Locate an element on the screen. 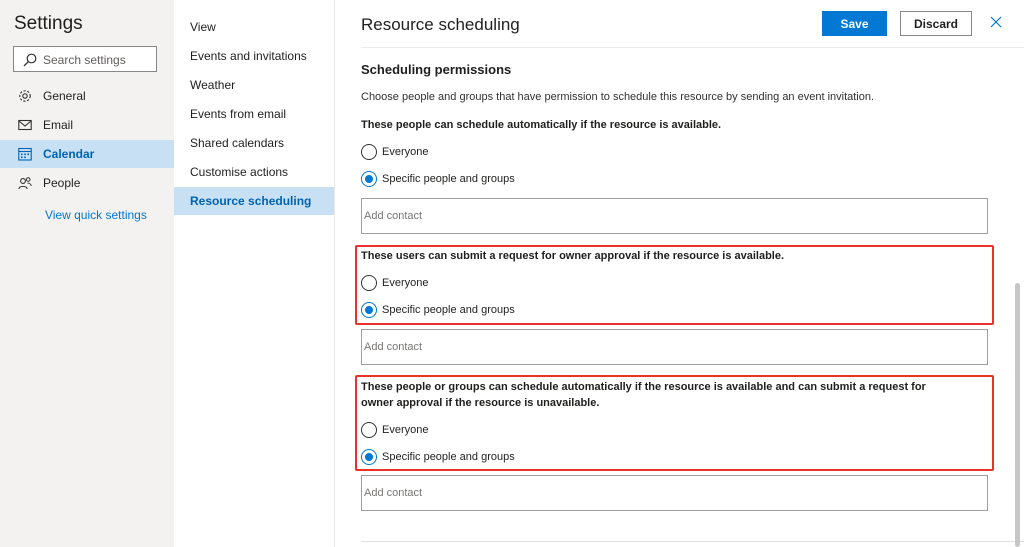 The image size is (1024, 547). category-events-from-email: Events from email is located at coordinates (254, 114).